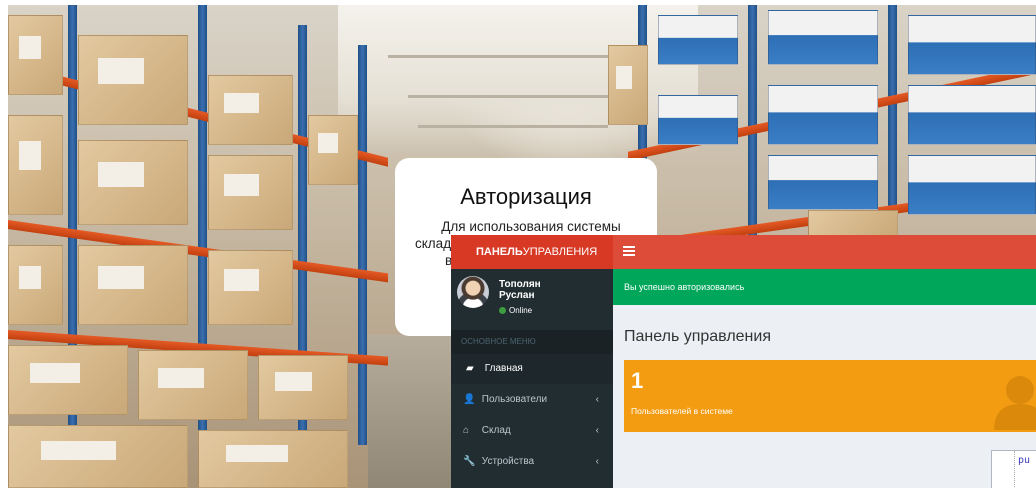 This screenshot has width=1036, height=488. I want to click on sidebar-item-label: Главная, so click(503, 368).